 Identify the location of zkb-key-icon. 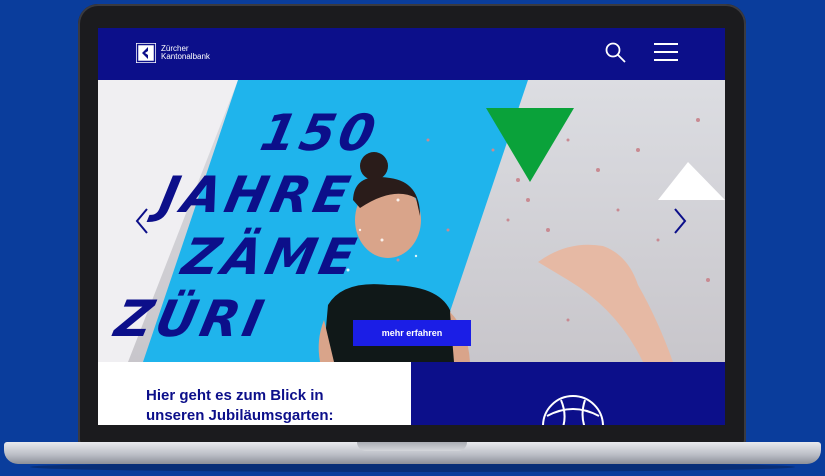
(146, 53).